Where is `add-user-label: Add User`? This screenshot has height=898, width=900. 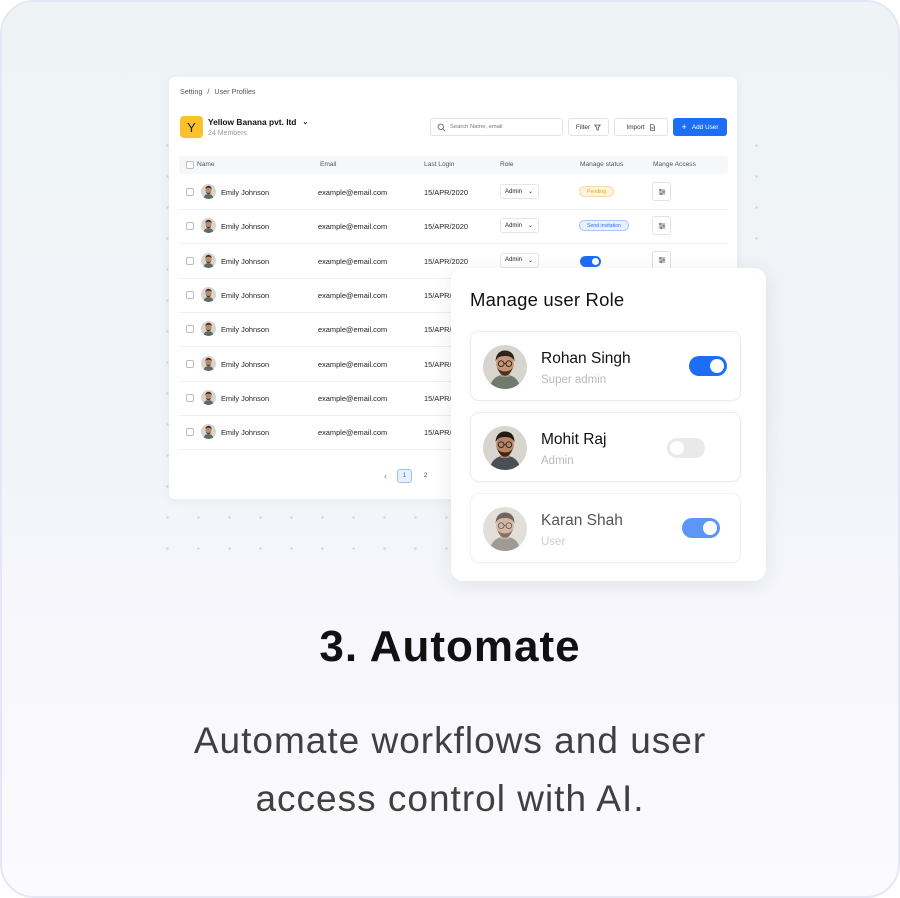 add-user-label: Add User is located at coordinates (705, 127).